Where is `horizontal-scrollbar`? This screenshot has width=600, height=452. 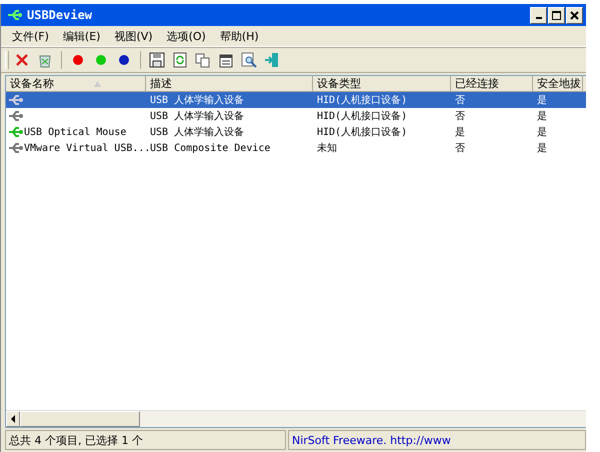
horizontal-scrollbar is located at coordinates (296, 418).